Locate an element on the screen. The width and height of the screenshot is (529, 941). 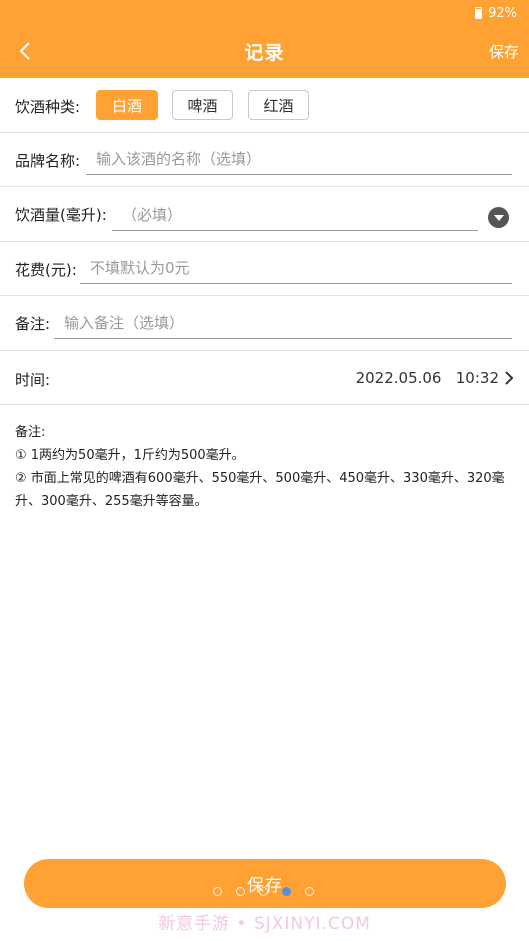
amount-dropdown-button is located at coordinates (498, 217).